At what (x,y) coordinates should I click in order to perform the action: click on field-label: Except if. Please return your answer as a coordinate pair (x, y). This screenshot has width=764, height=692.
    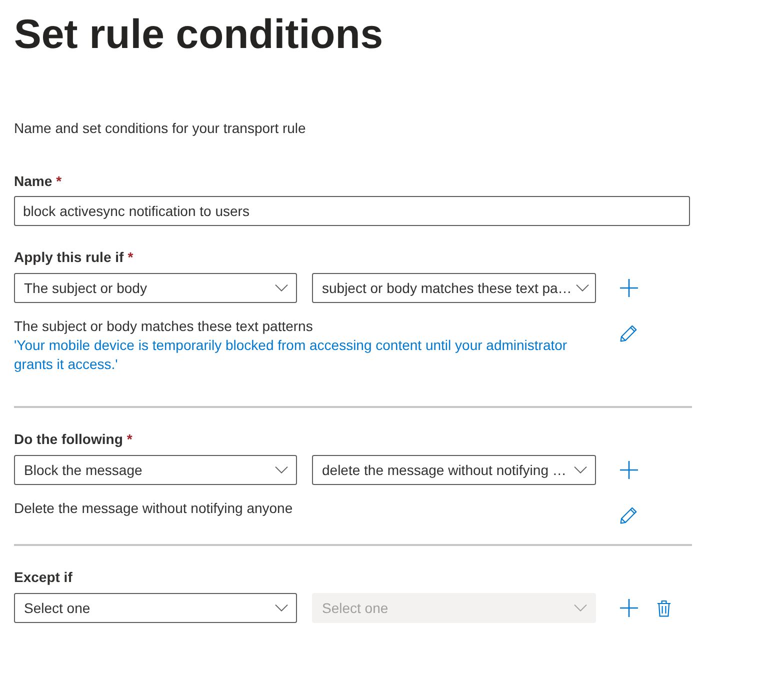
    Looking at the image, I should click on (44, 577).